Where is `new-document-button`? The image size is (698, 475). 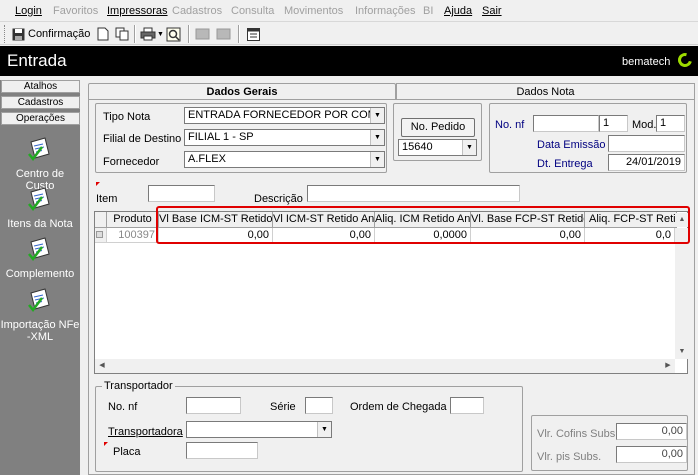
new-document-button is located at coordinates (103, 34).